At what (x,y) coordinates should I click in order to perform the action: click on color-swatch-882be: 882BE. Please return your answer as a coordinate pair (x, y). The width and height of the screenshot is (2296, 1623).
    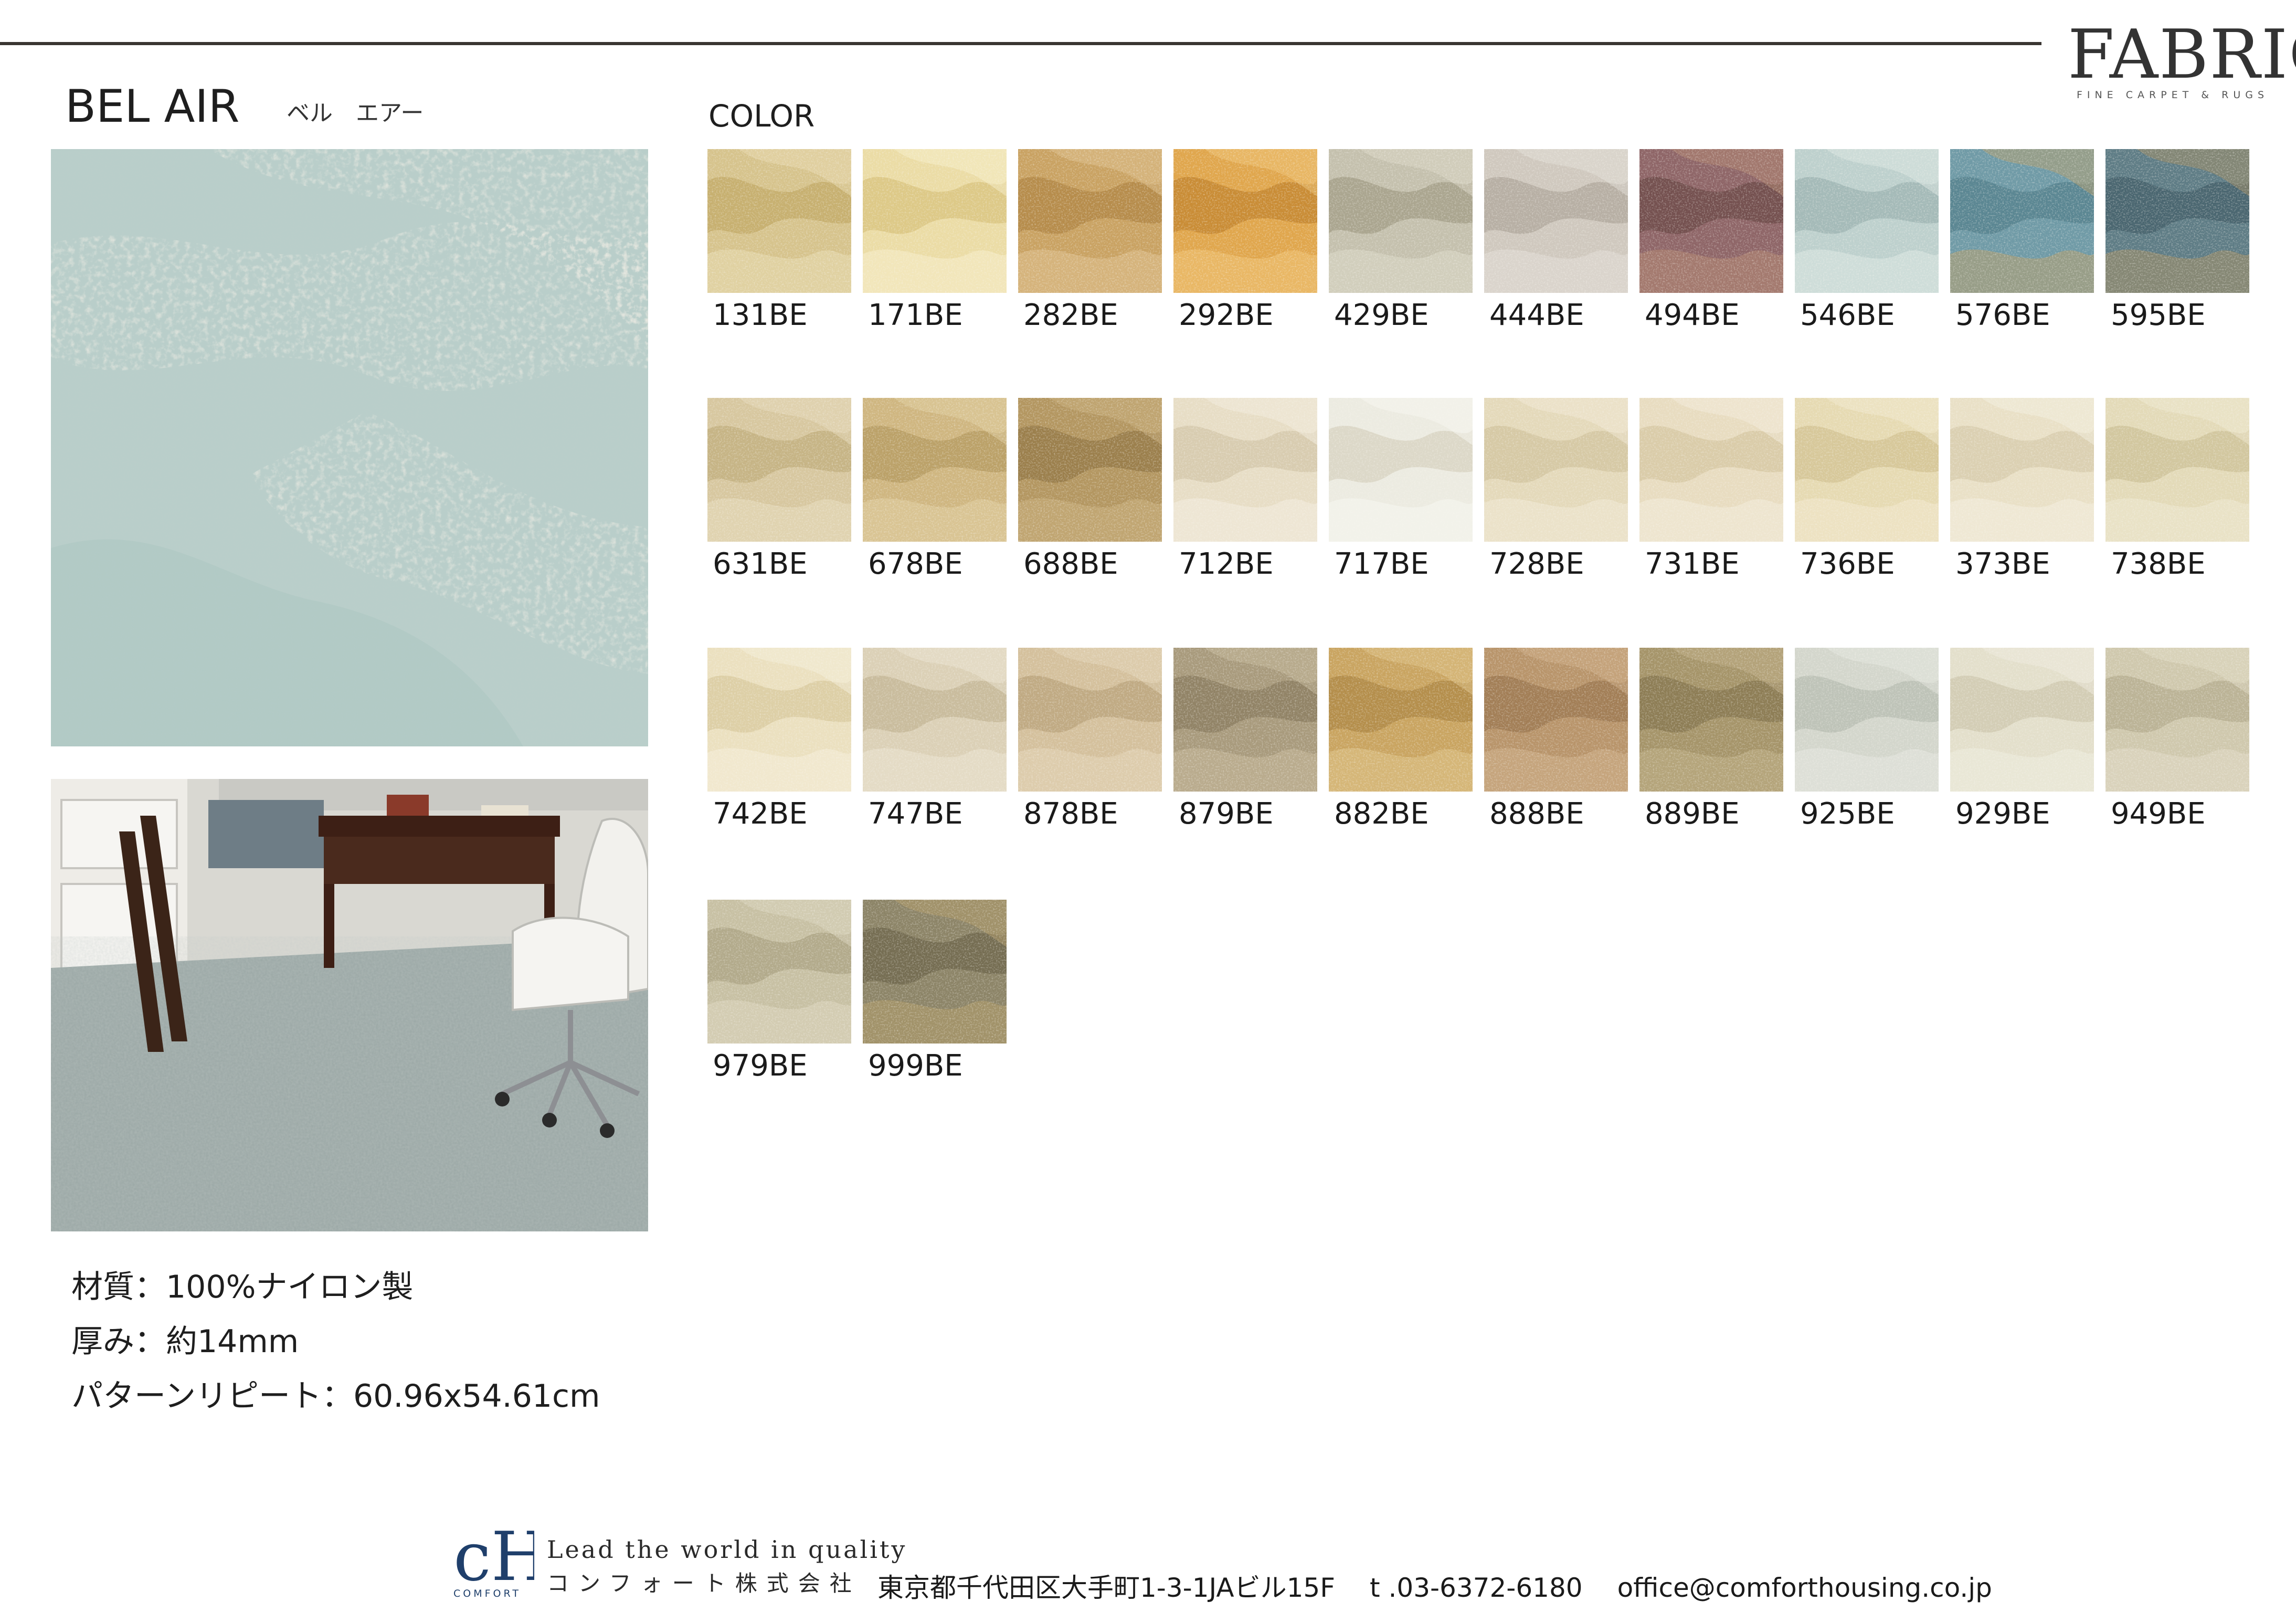
    Looking at the image, I should click on (1401, 739).